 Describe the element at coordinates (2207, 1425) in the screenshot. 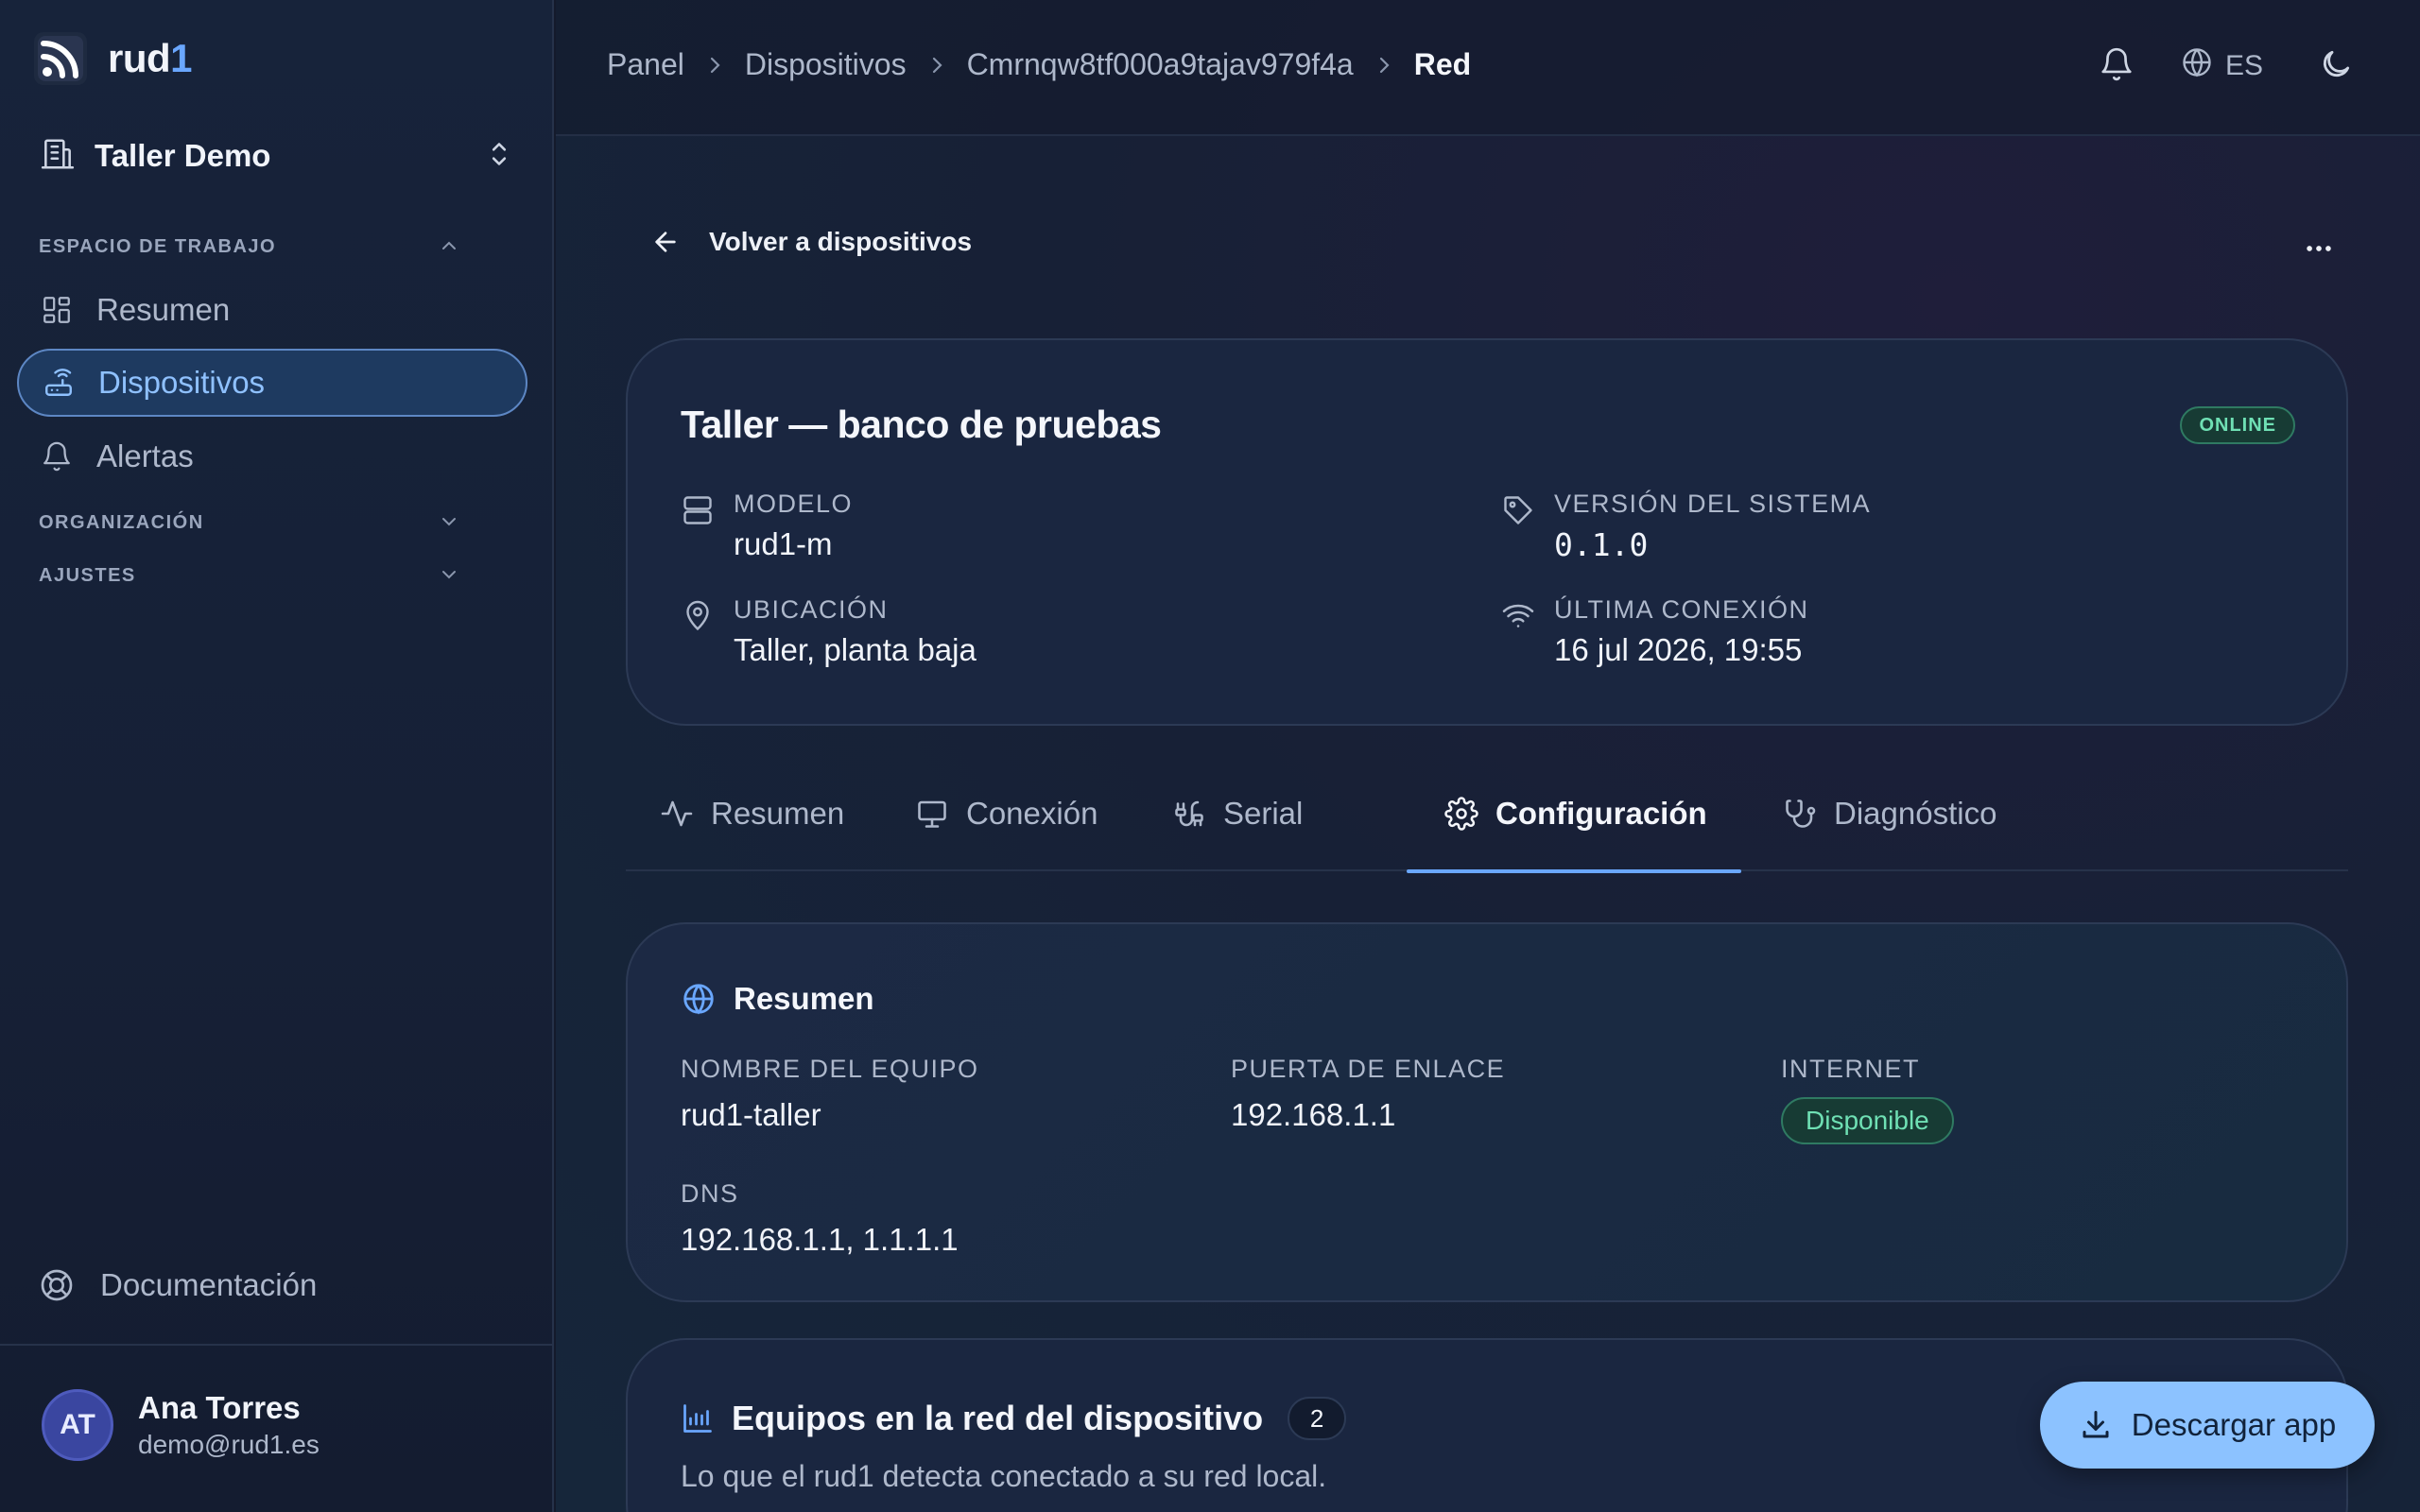

I see `download-app-button: Descargar app` at that location.